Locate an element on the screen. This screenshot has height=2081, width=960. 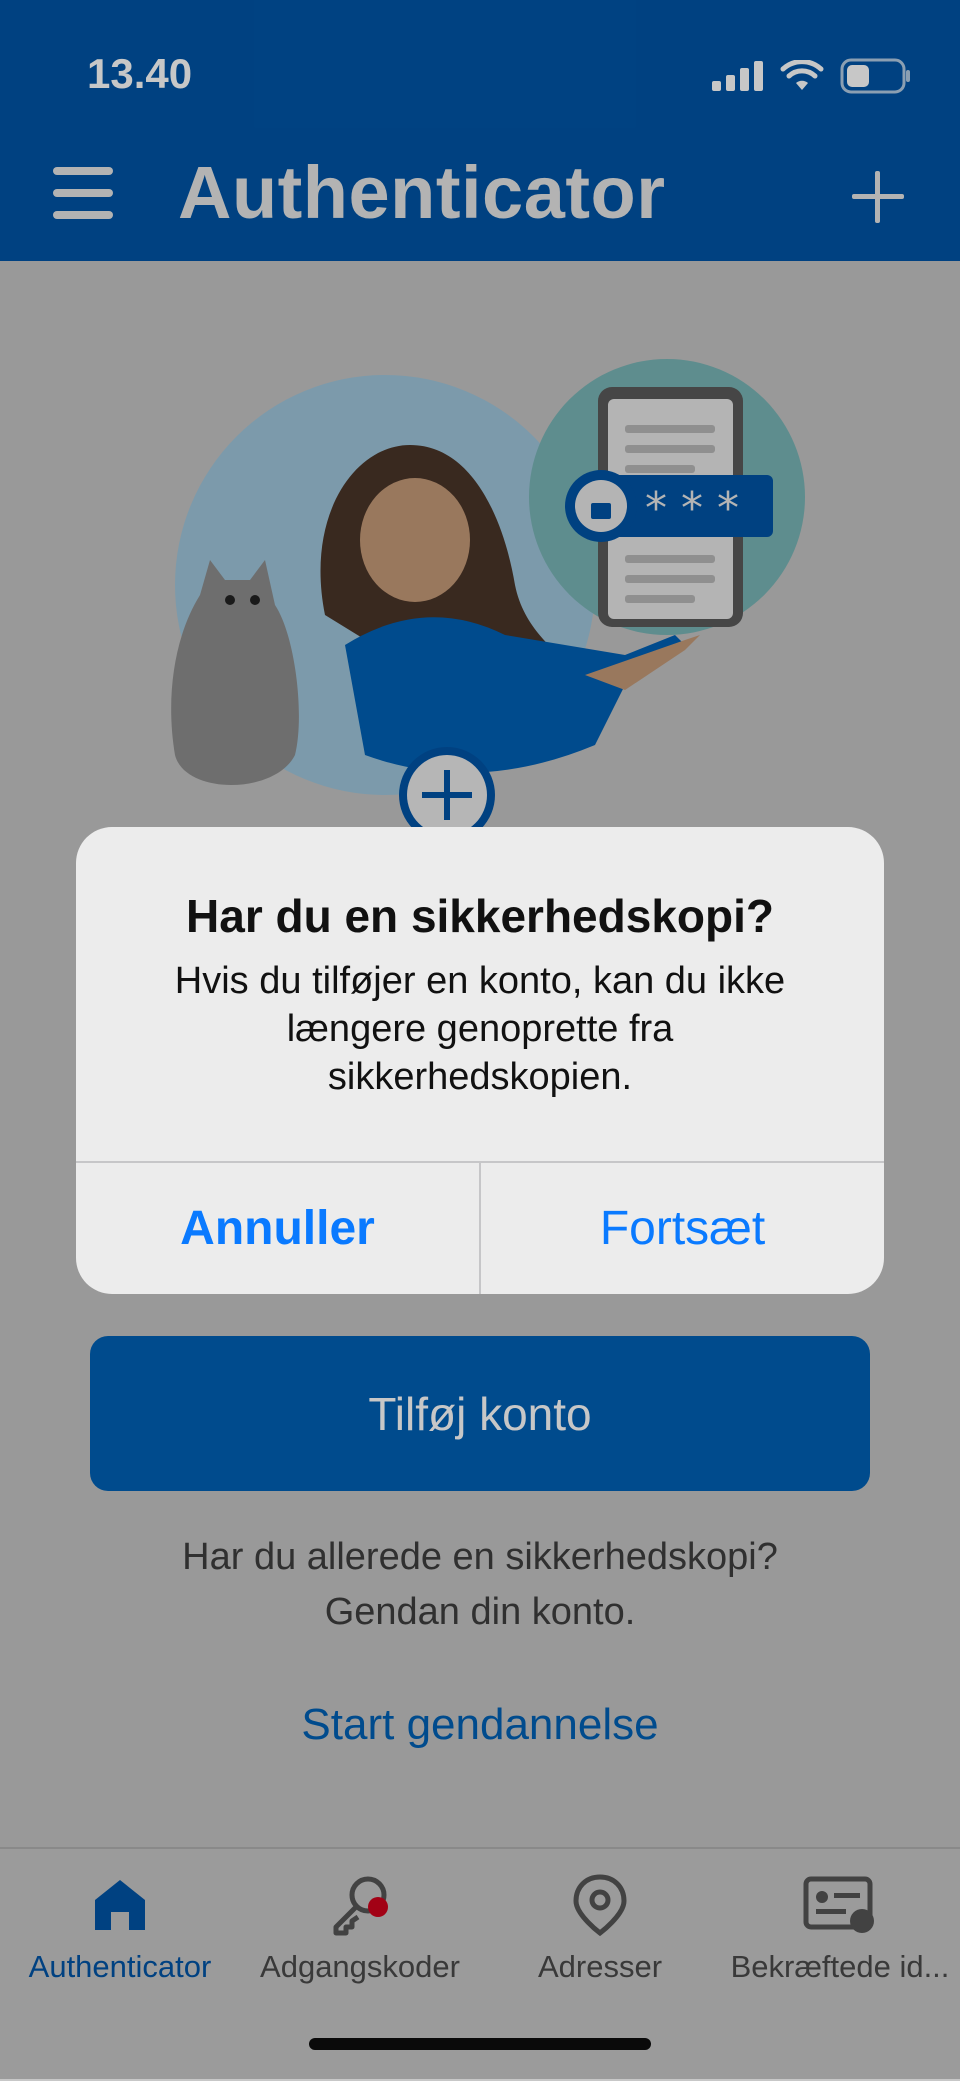
status-time: 13.40 is located at coordinates (140, 73).